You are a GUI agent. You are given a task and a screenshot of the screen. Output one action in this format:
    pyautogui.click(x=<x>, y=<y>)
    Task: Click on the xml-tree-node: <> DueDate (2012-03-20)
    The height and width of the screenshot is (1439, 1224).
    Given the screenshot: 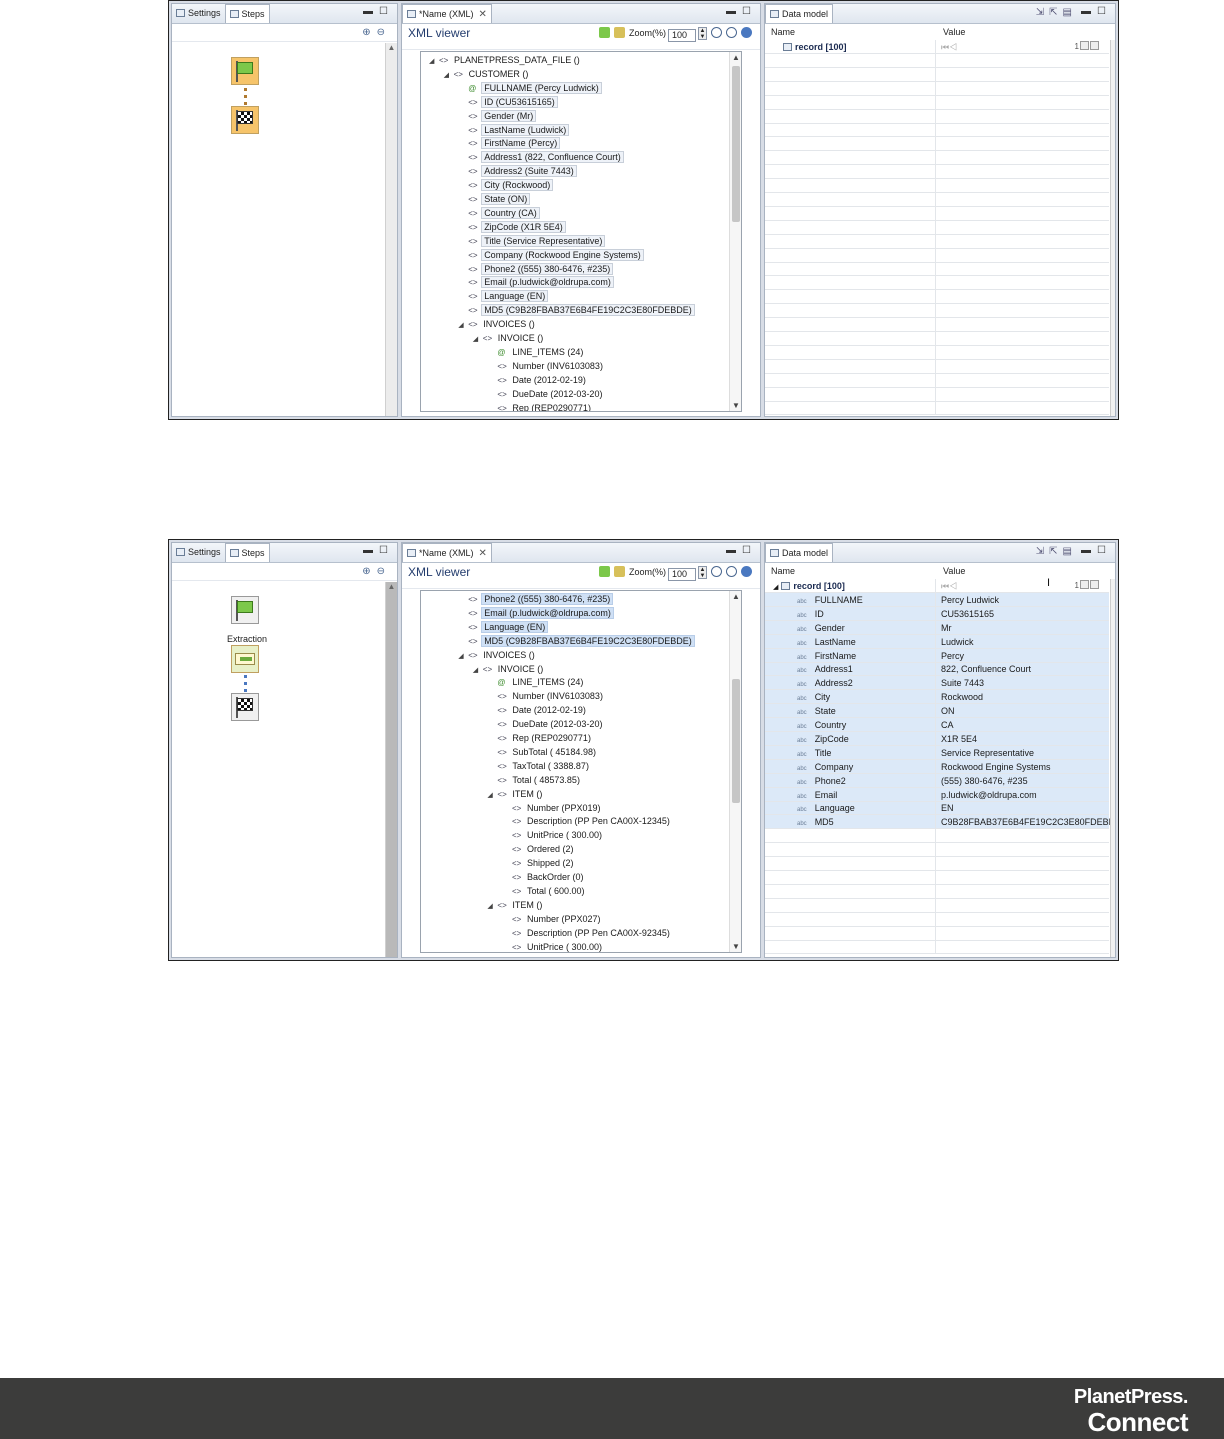 What is the action you would take?
    pyautogui.click(x=545, y=394)
    